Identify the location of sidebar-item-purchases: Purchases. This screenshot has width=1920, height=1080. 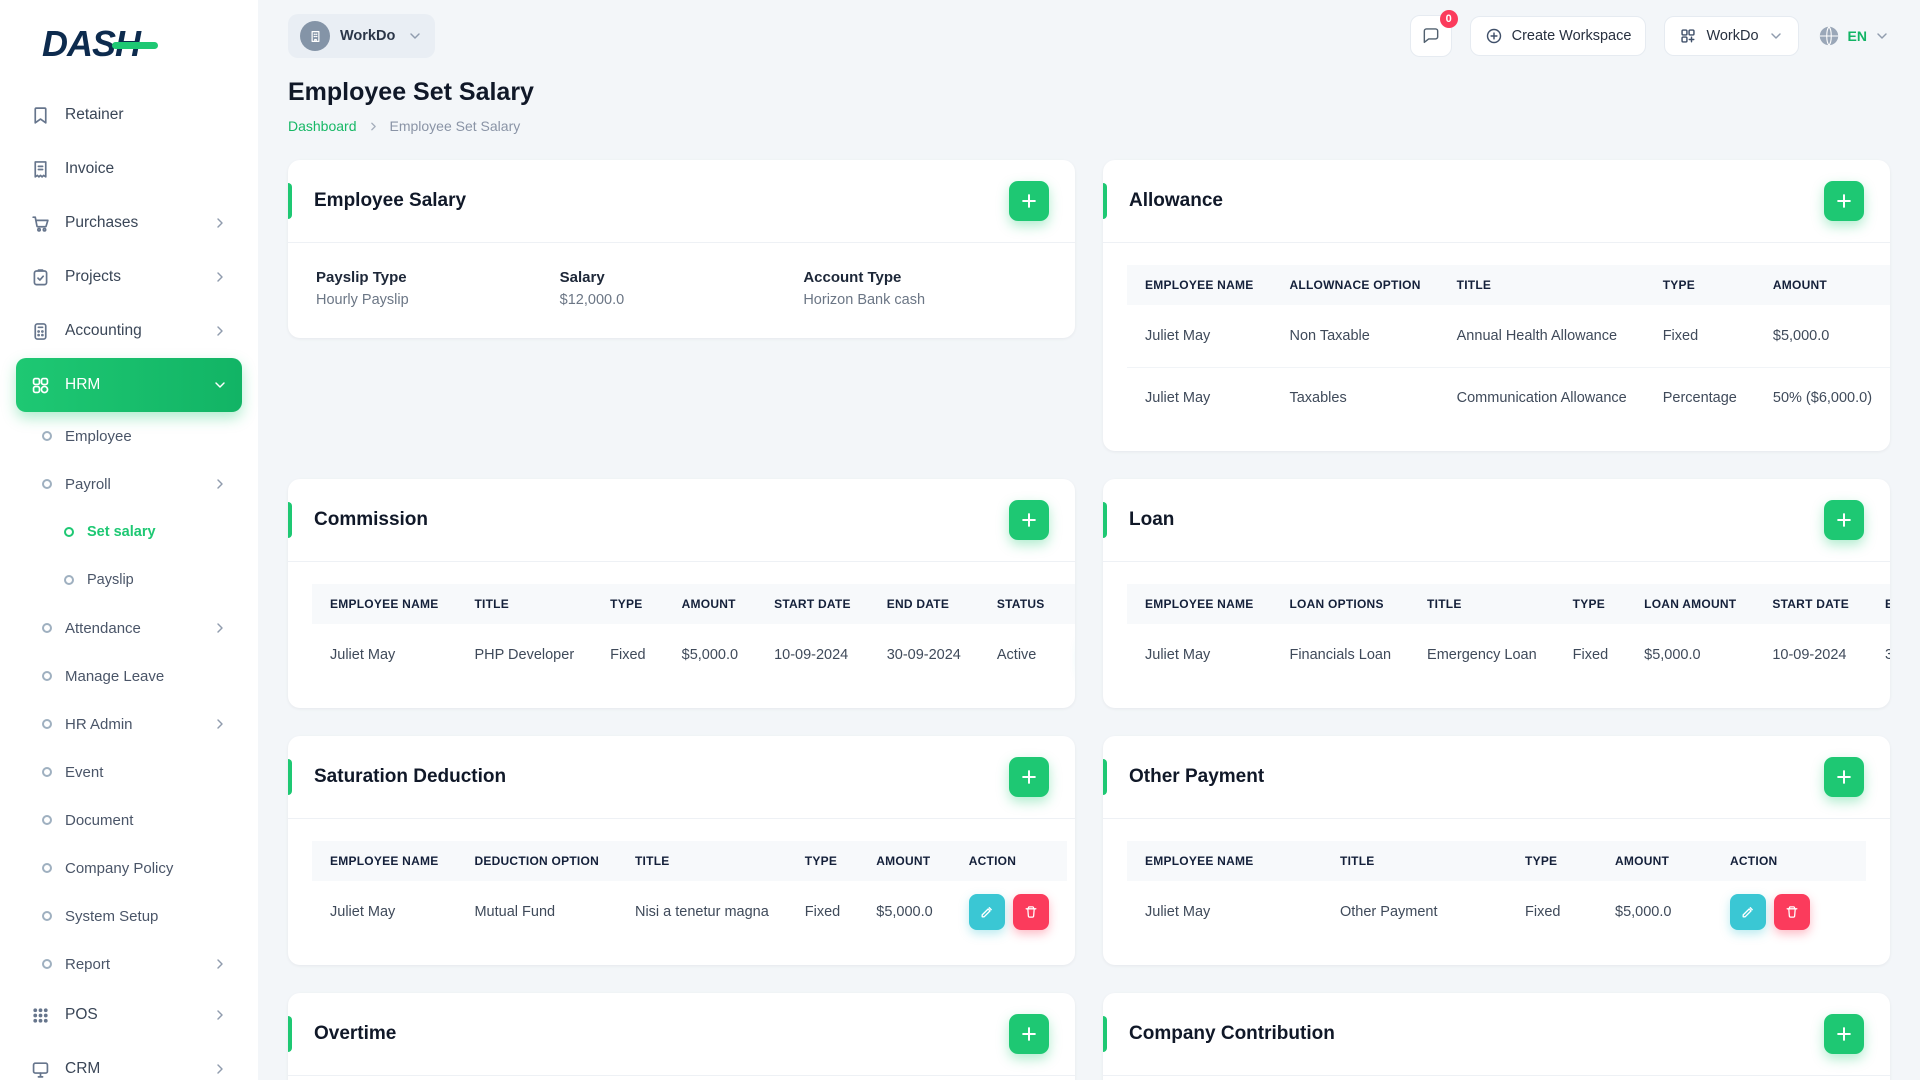
(129, 223).